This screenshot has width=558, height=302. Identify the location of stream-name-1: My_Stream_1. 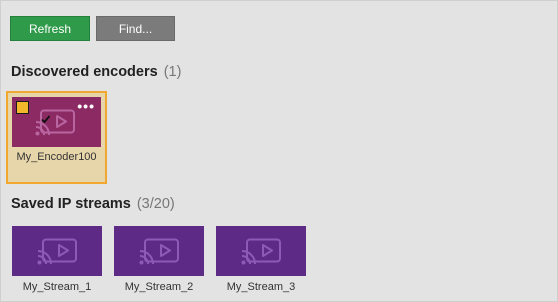
(57, 287).